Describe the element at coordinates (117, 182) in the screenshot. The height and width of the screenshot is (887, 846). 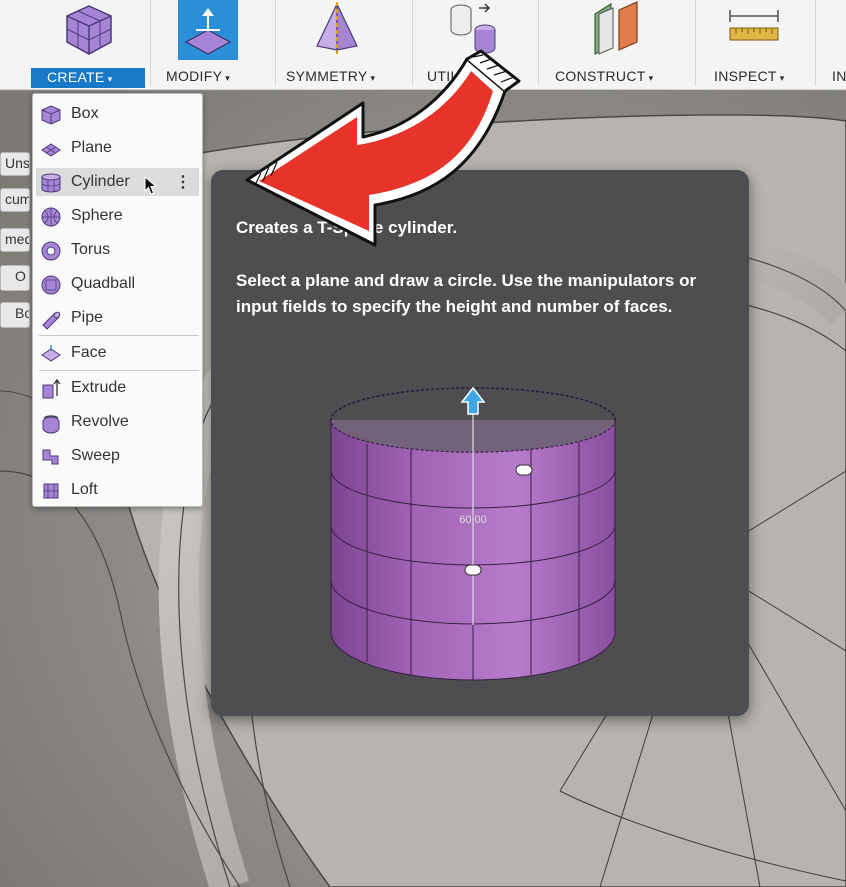
I see `menu-item-cylinder: Cylinder ⋮` at that location.